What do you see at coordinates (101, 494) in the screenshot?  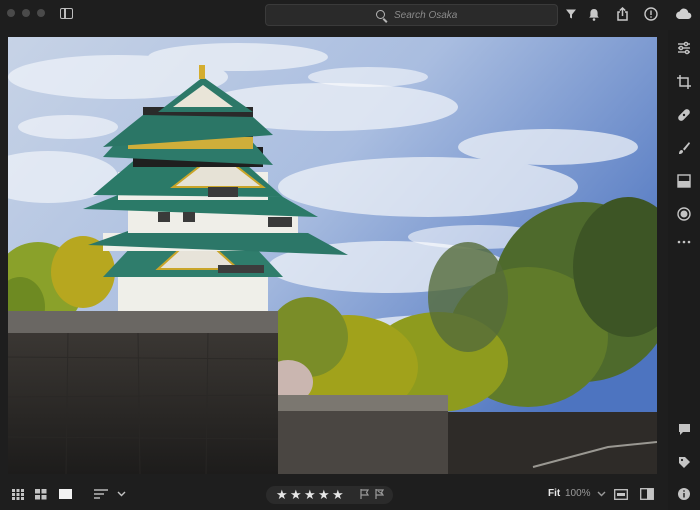 I see `sort-icon` at bounding box center [101, 494].